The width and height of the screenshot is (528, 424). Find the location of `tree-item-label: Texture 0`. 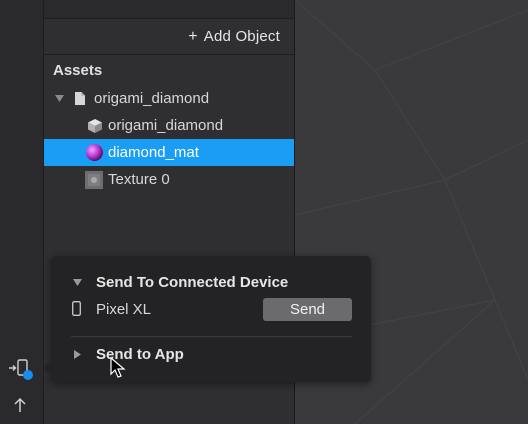

tree-item-label: Texture 0 is located at coordinates (139, 179).